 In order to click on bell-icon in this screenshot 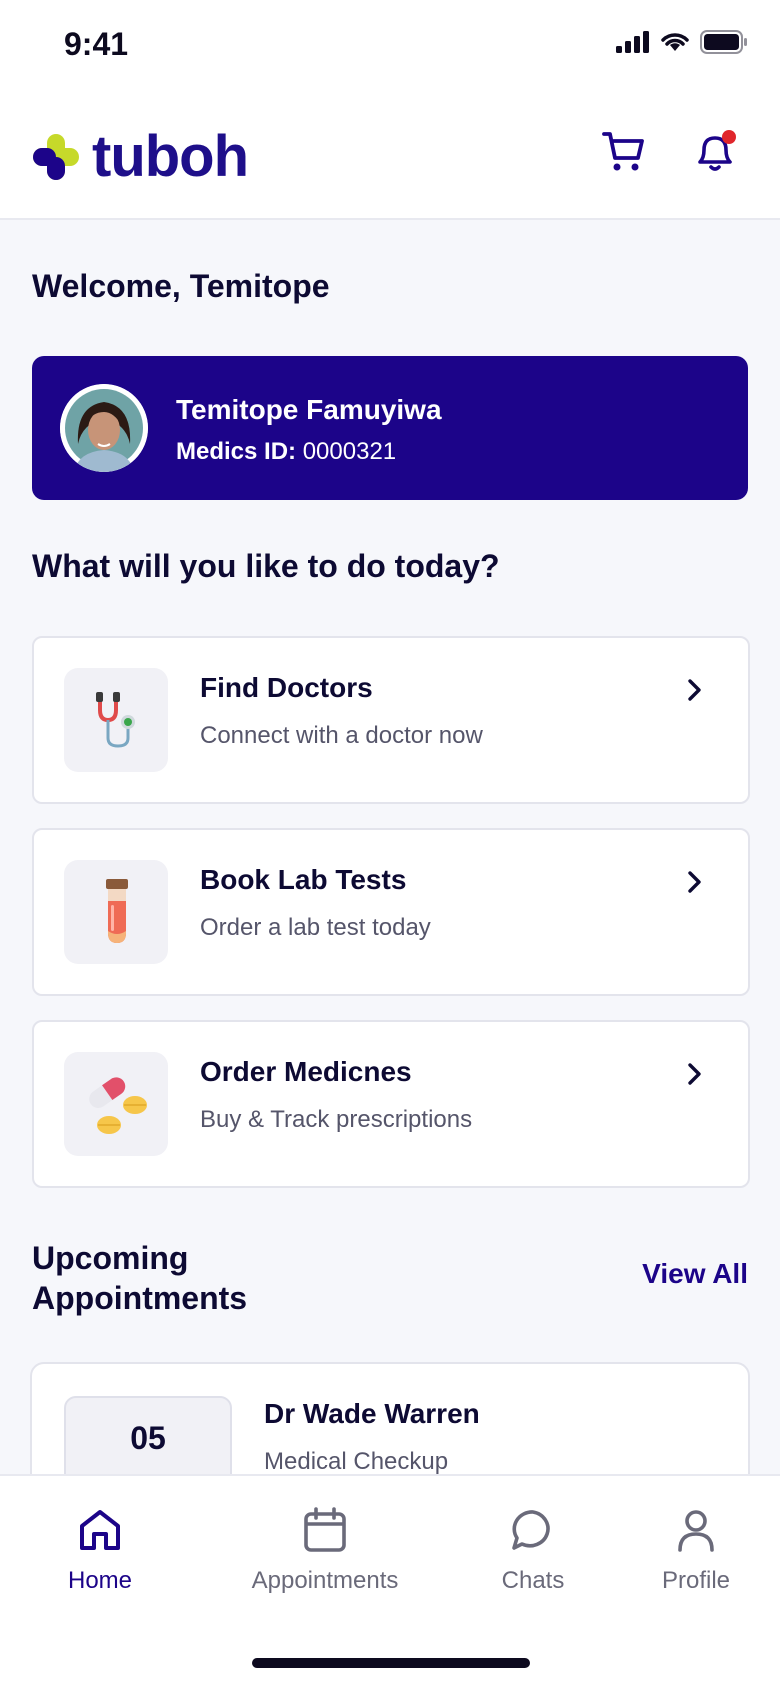, I will do `click(717, 150)`.